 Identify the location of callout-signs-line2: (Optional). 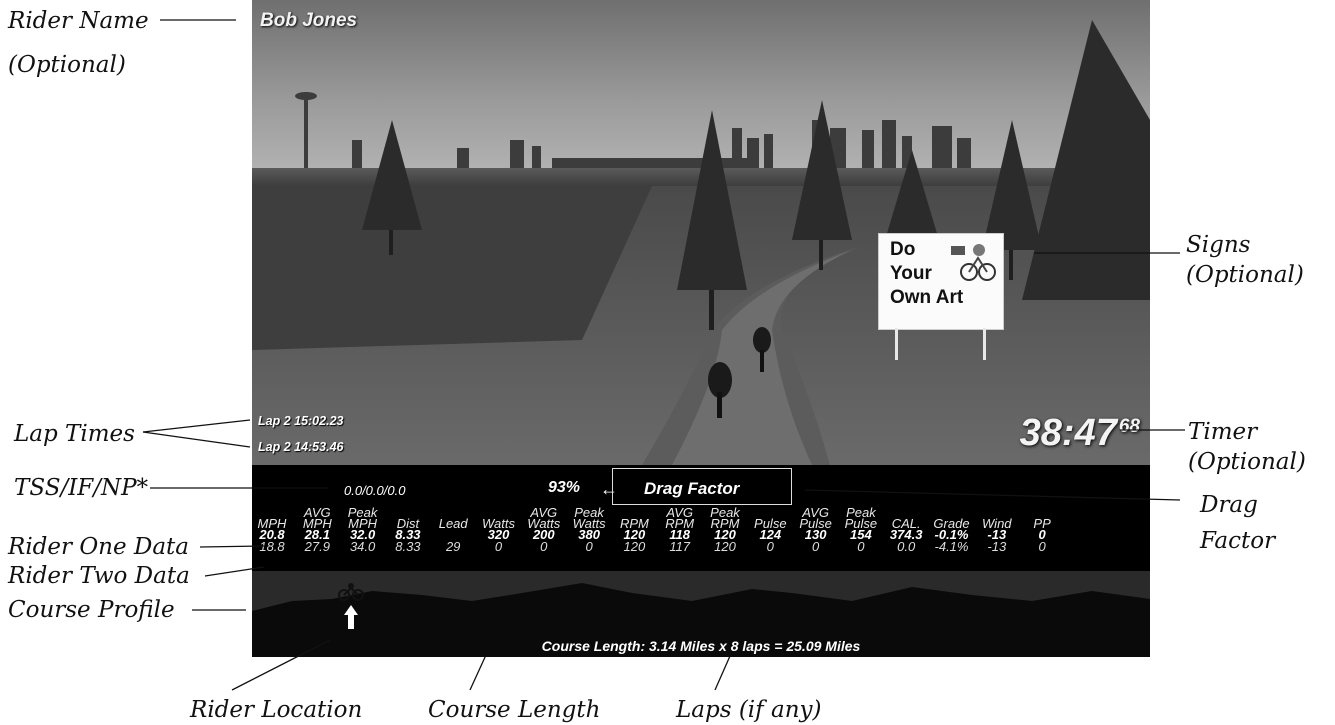
(1245, 275).